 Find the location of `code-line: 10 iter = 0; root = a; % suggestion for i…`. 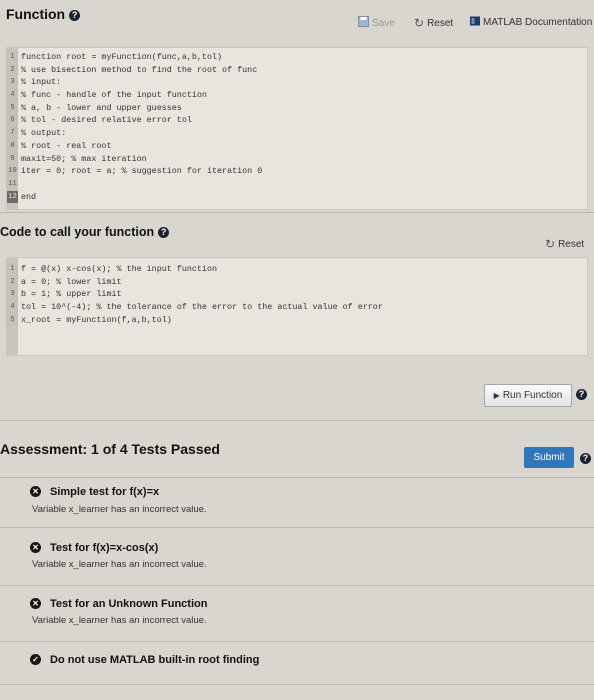

code-line: 10 iter = 0; root = a; % suggestion for i… is located at coordinates (135, 171).